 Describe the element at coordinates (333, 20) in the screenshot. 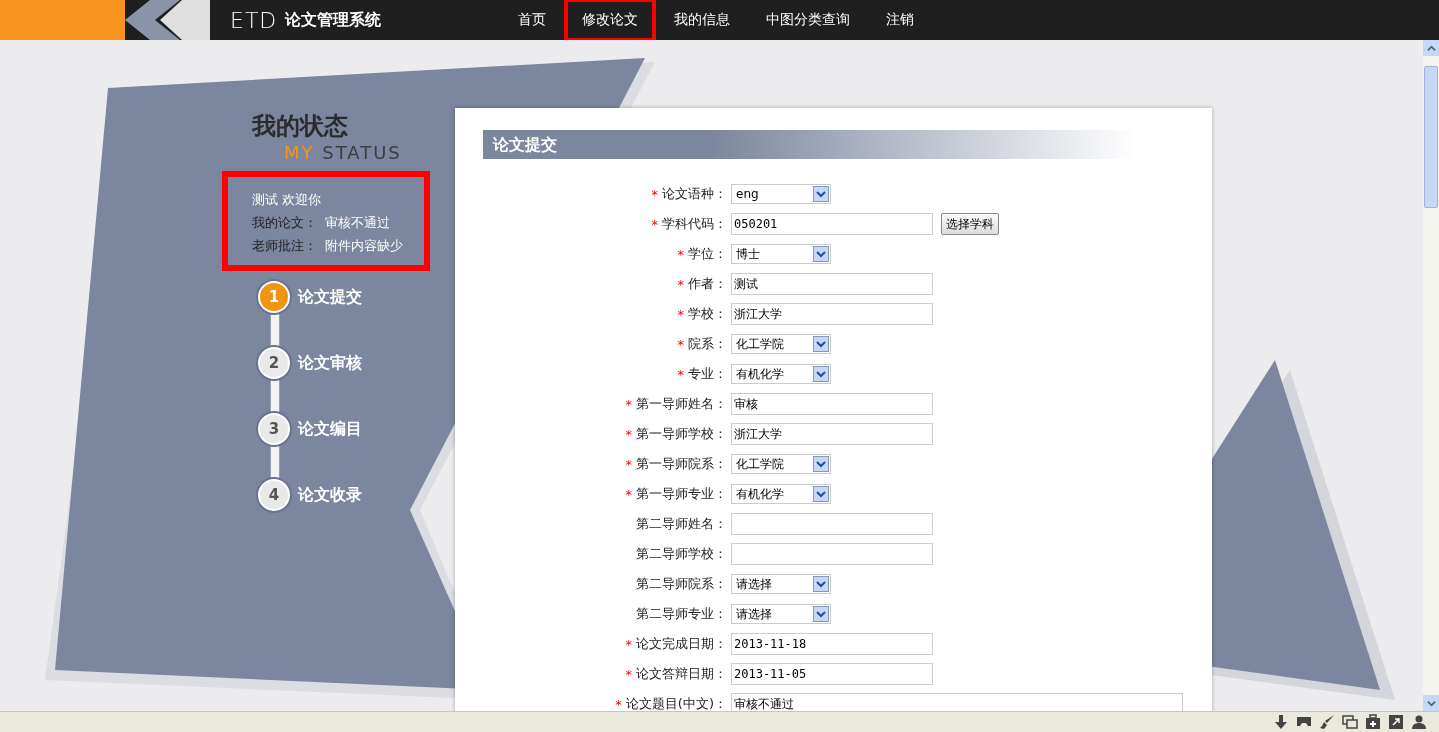

I see `site-title: 论文管理系统` at that location.